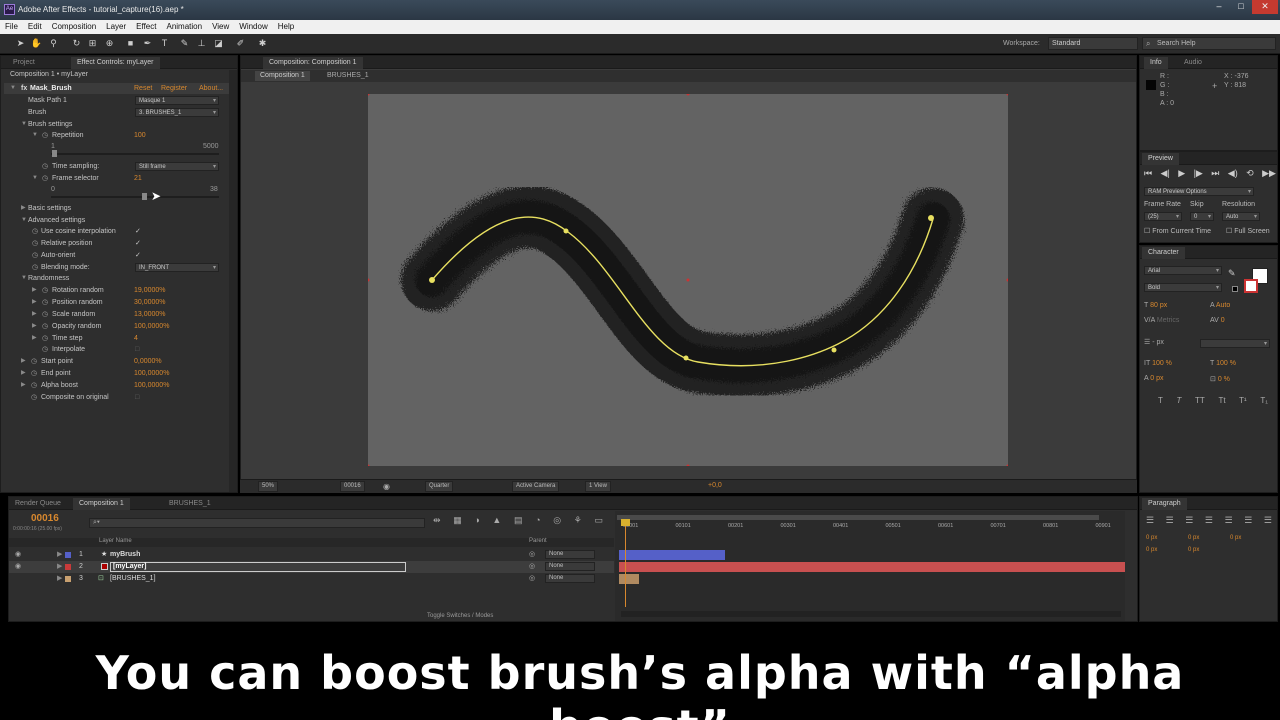  What do you see at coordinates (92, 43) in the screenshot?
I see `camera-tool-icon: ⊞` at bounding box center [92, 43].